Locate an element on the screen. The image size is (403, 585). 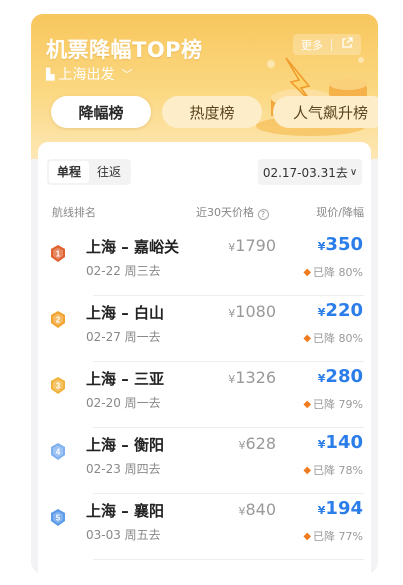
rank-medal-icon: 4 is located at coordinates (58, 451).